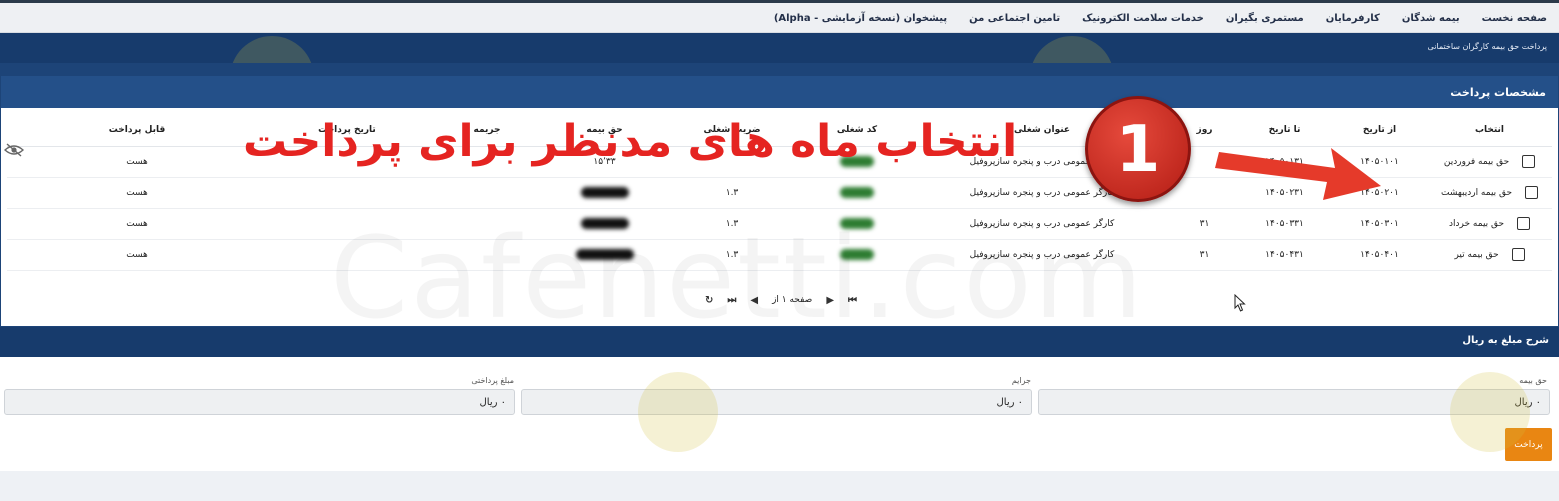  What do you see at coordinates (259, 402) in the screenshot?
I see `payment-amount-field: ۰ ریال` at bounding box center [259, 402].